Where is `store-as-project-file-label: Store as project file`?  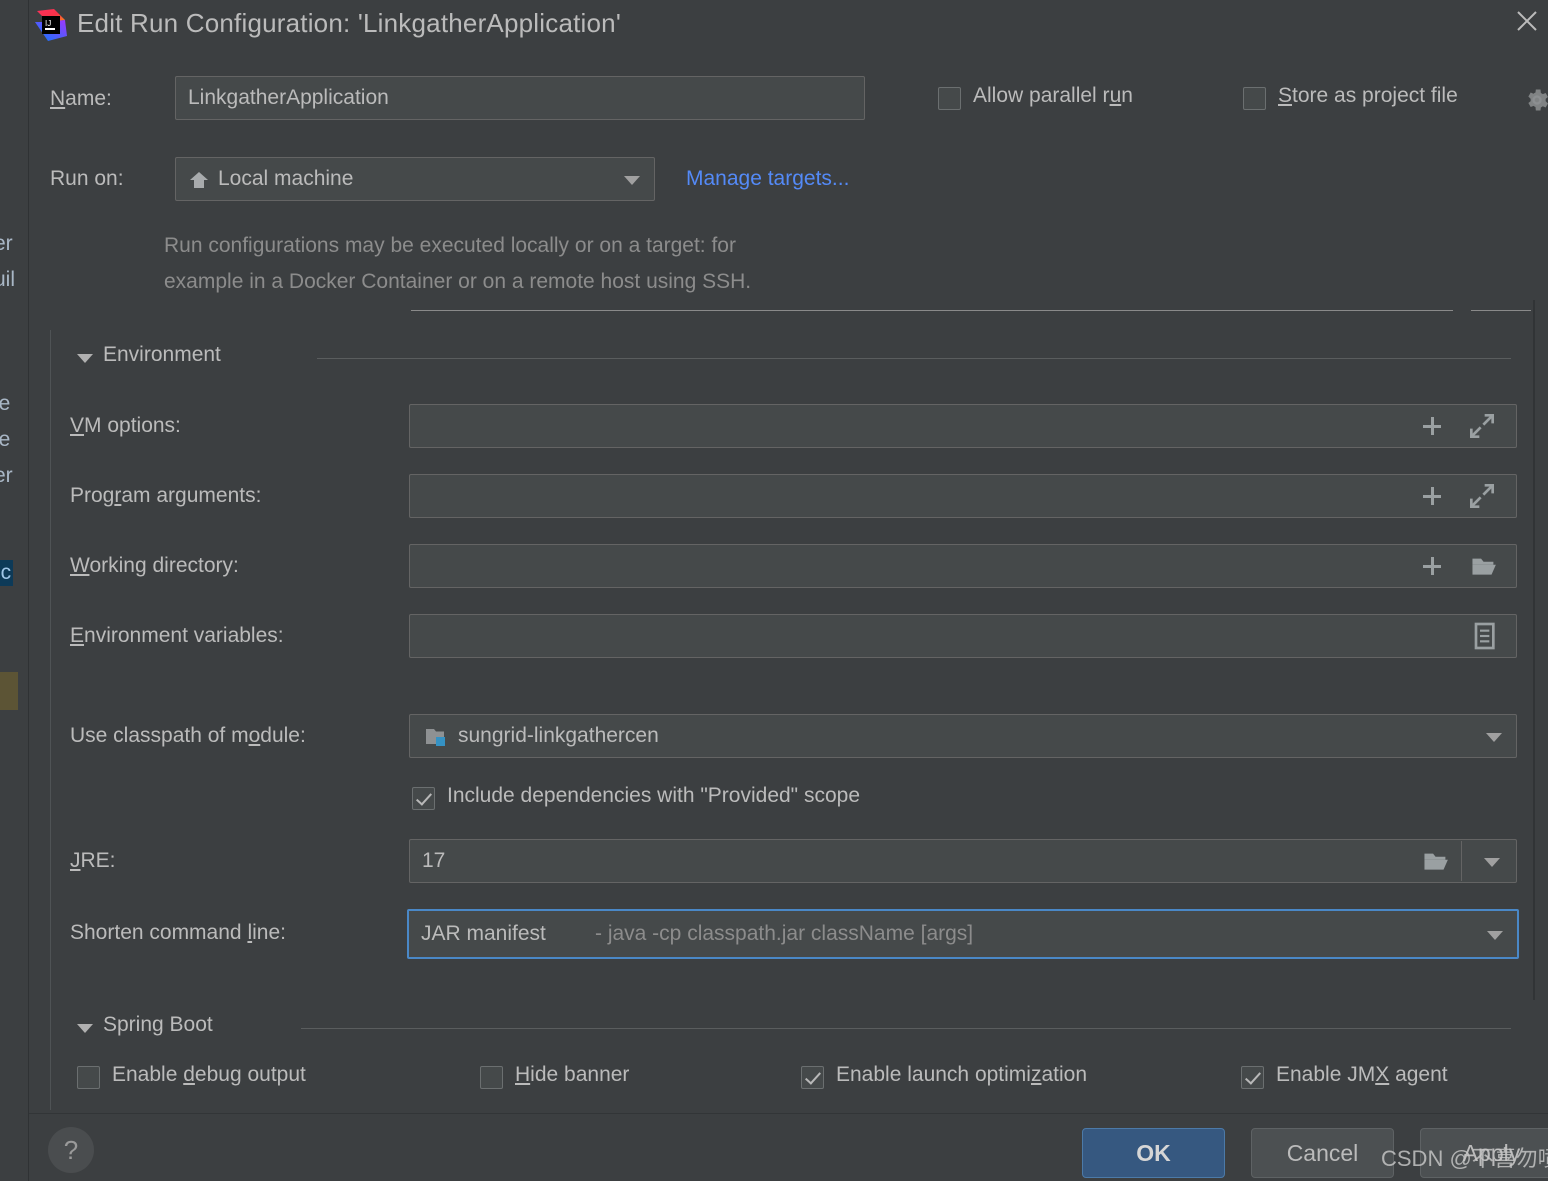 store-as-project-file-label: Store as project file is located at coordinates (1368, 95).